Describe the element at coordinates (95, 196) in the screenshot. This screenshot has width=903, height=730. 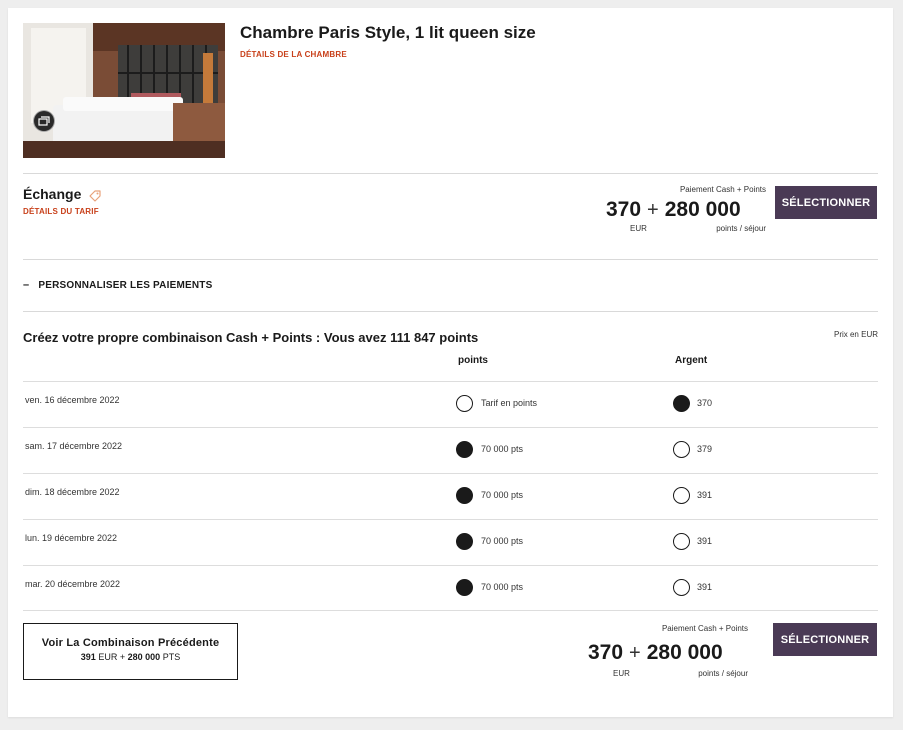
I see `tag-icon` at that location.